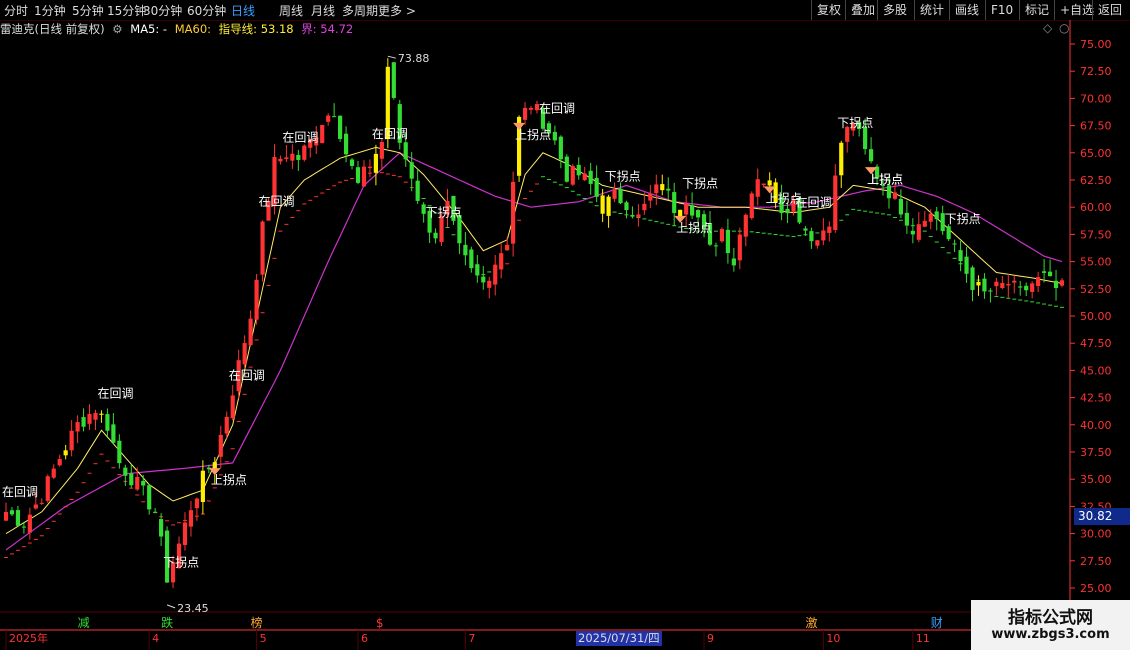 Image resolution: width=1130 pixels, height=650 pixels. I want to click on x-tick-label: 4, so click(155, 638).